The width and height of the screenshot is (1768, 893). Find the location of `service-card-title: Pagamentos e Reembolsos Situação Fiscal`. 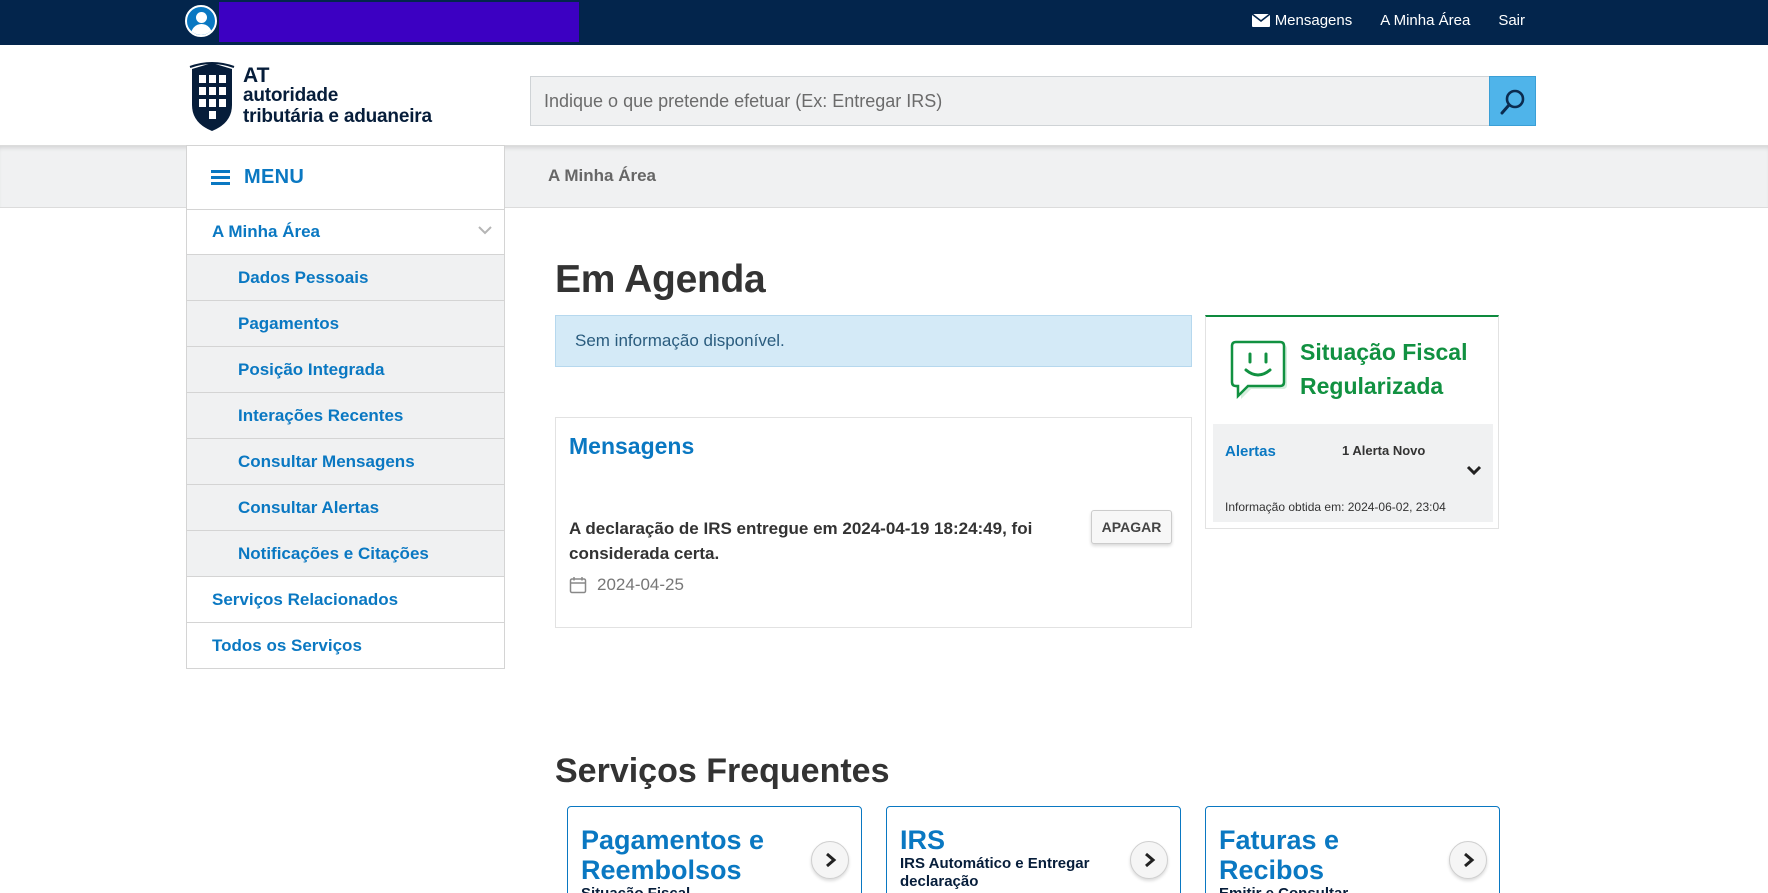

service-card-title: Pagamentos e Reembolsos Situação Fiscal is located at coordinates (686, 859).